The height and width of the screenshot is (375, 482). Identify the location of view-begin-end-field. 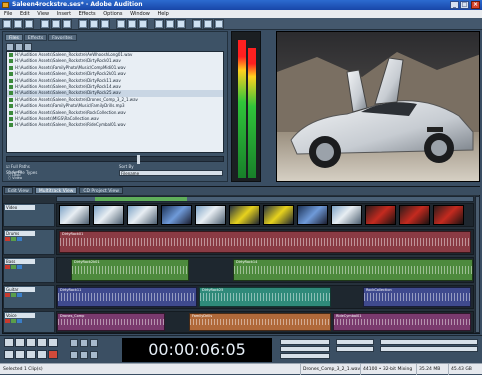
(429, 349).